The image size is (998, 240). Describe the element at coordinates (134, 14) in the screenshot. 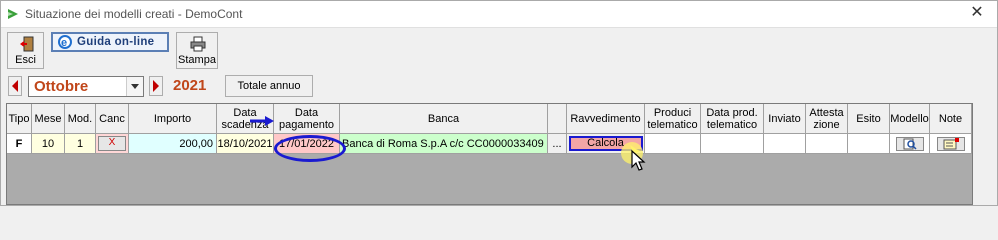

I see `window-title: Situazione dei modelli creati - DemoCont` at that location.